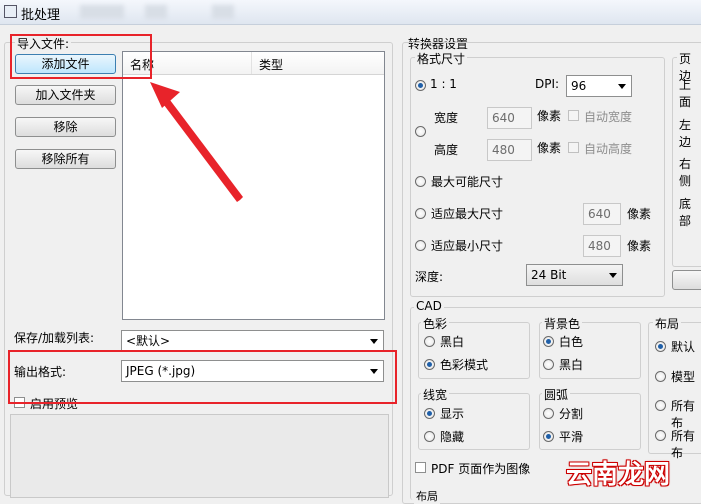  What do you see at coordinates (571, 342) in the screenshot?
I see `background-white-label: 白色` at bounding box center [571, 342].